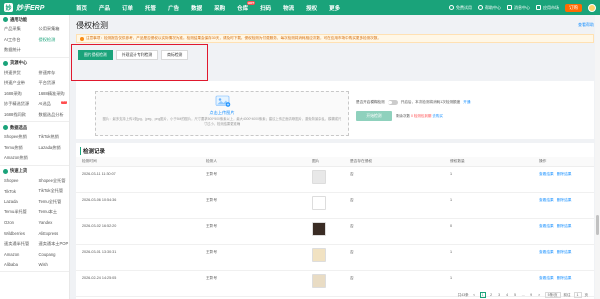 This screenshot has width=600, height=299. What do you see at coordinates (17, 222) in the screenshot?
I see `sidebar-item: Ozon` at bounding box center [17, 222].